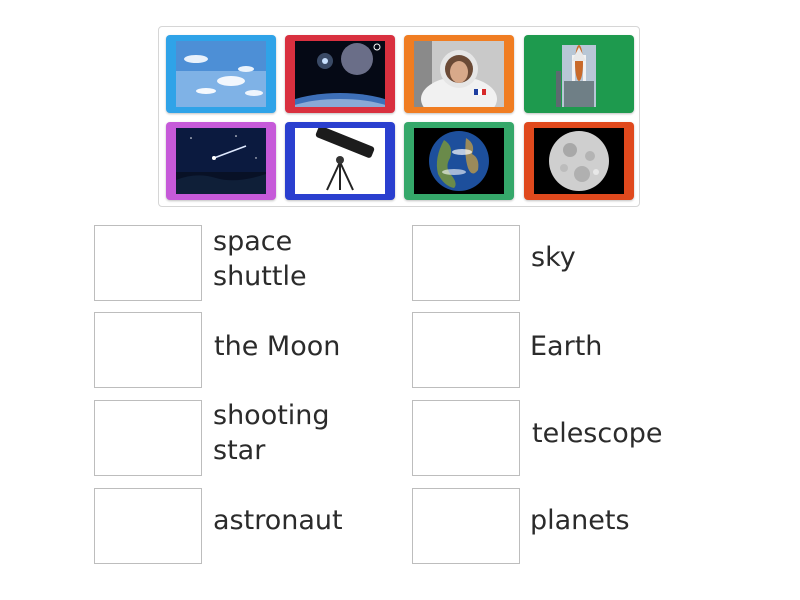 The width and height of the screenshot is (800, 600). I want to click on planets-image, so click(340, 74).